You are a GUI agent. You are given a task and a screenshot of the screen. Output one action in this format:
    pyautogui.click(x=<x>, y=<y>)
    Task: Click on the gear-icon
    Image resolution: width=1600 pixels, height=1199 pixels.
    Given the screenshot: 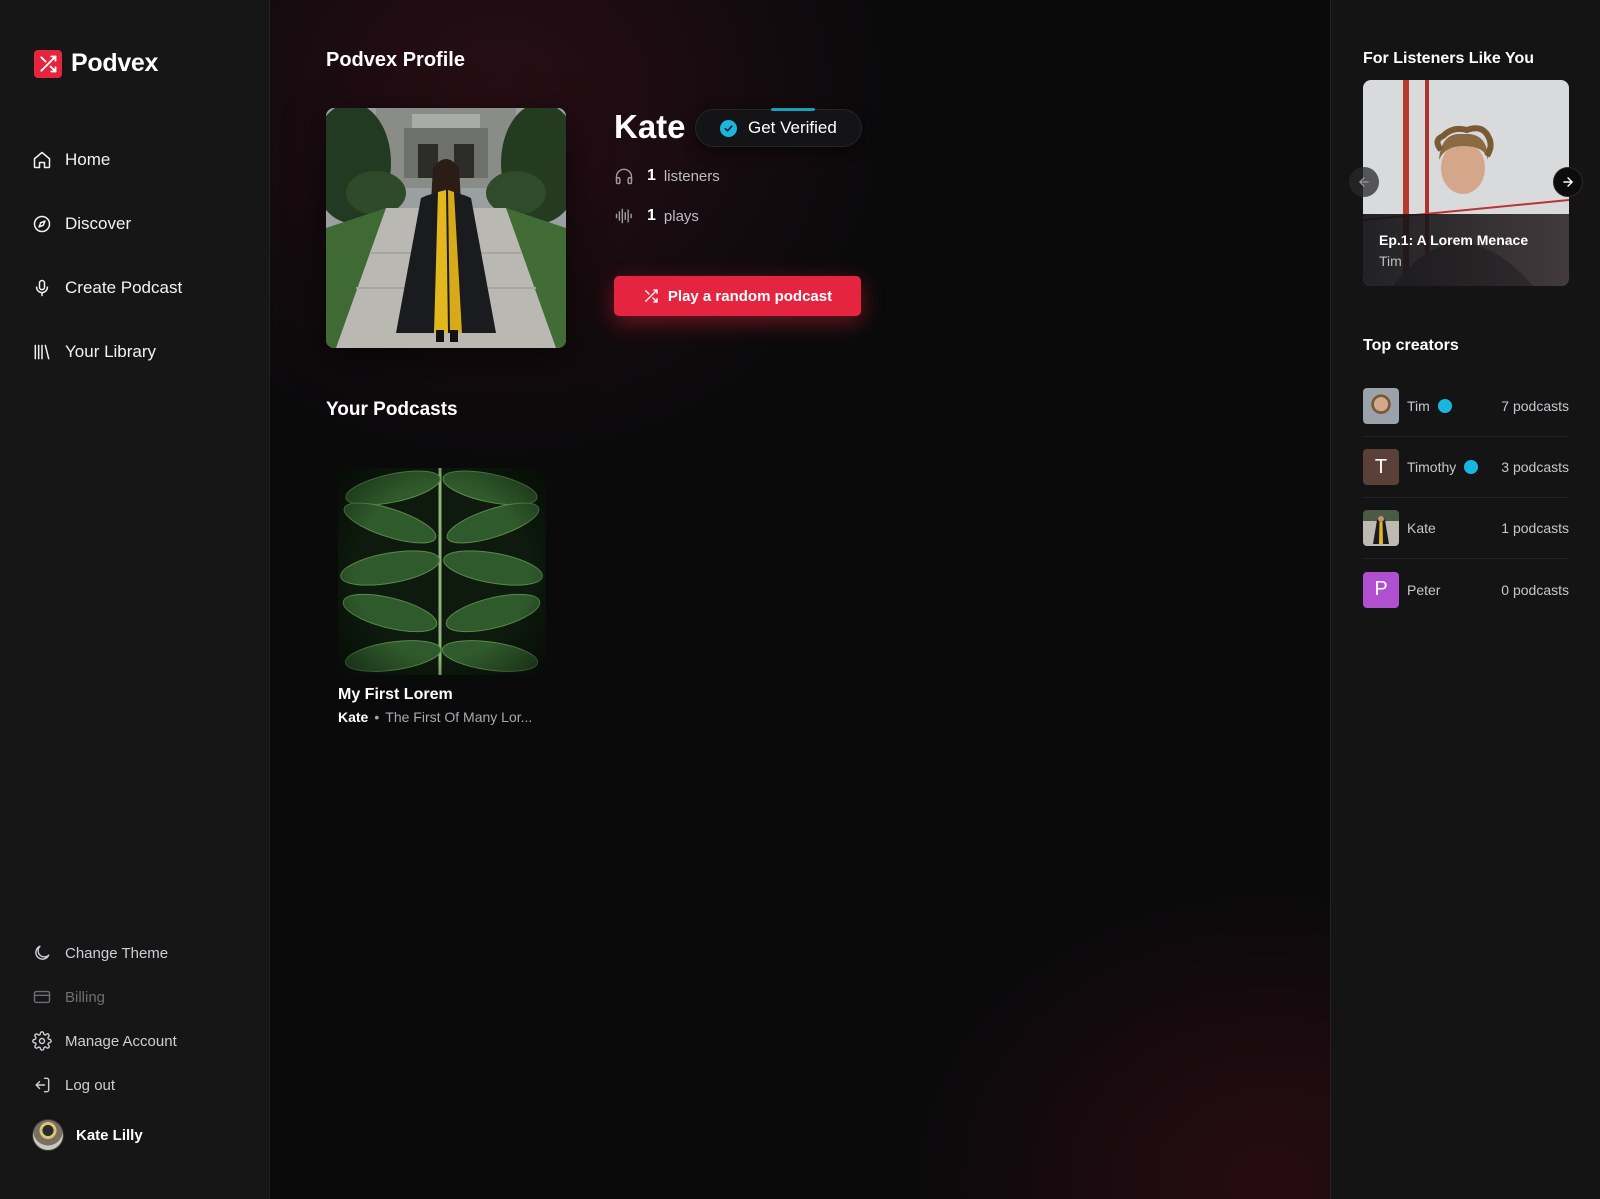 What is the action you would take?
    pyautogui.click(x=42, y=1041)
    